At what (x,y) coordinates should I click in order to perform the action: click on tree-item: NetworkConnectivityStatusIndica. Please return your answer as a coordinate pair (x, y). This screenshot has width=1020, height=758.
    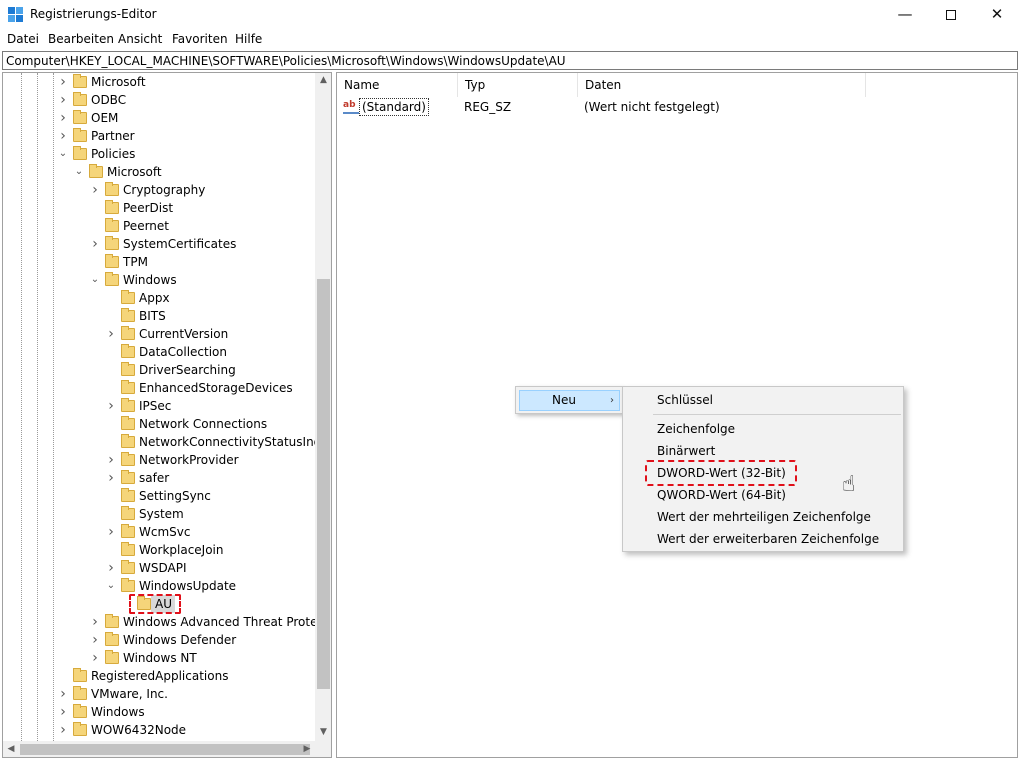
    Looking at the image, I should click on (167, 442).